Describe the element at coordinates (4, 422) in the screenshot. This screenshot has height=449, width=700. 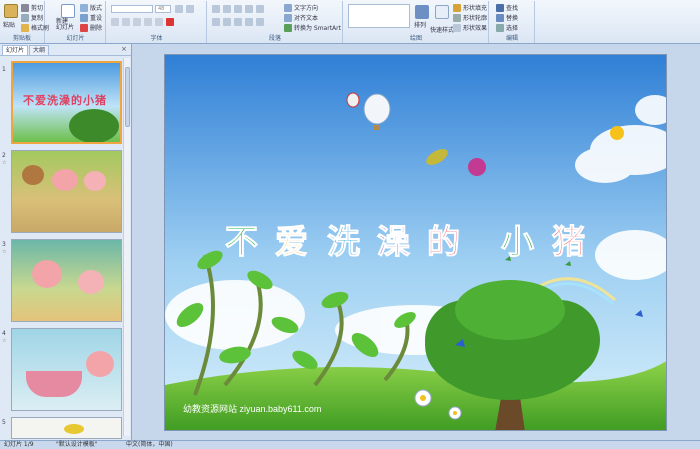
I see `slide-number: 5` at that location.